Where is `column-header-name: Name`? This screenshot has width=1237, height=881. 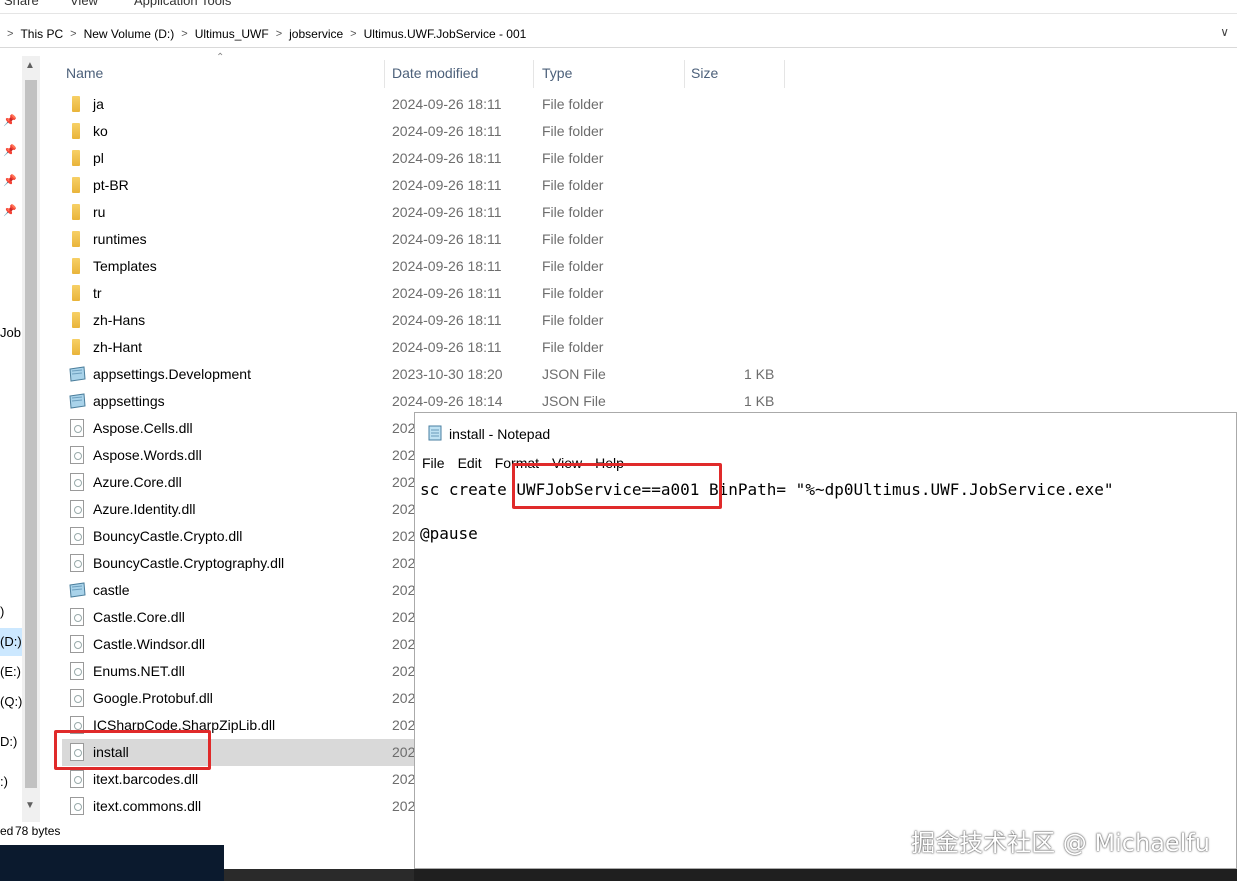 column-header-name: Name is located at coordinates (224, 73).